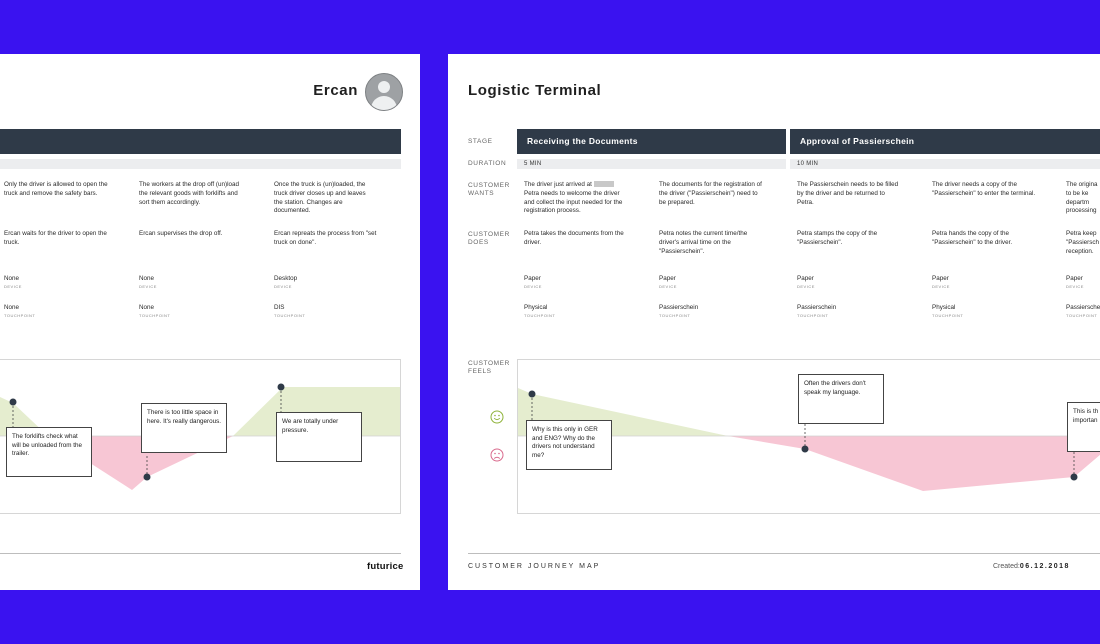  I want to click on brand-logo: futurice, so click(385, 566).